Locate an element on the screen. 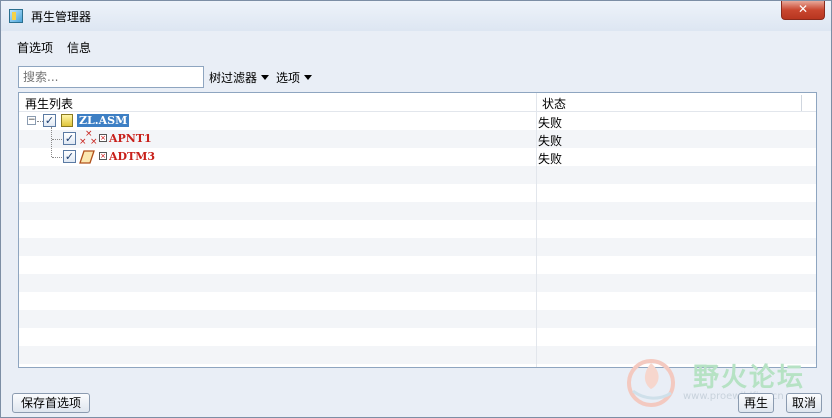  window-title: 再生管理器 is located at coordinates (61, 17).